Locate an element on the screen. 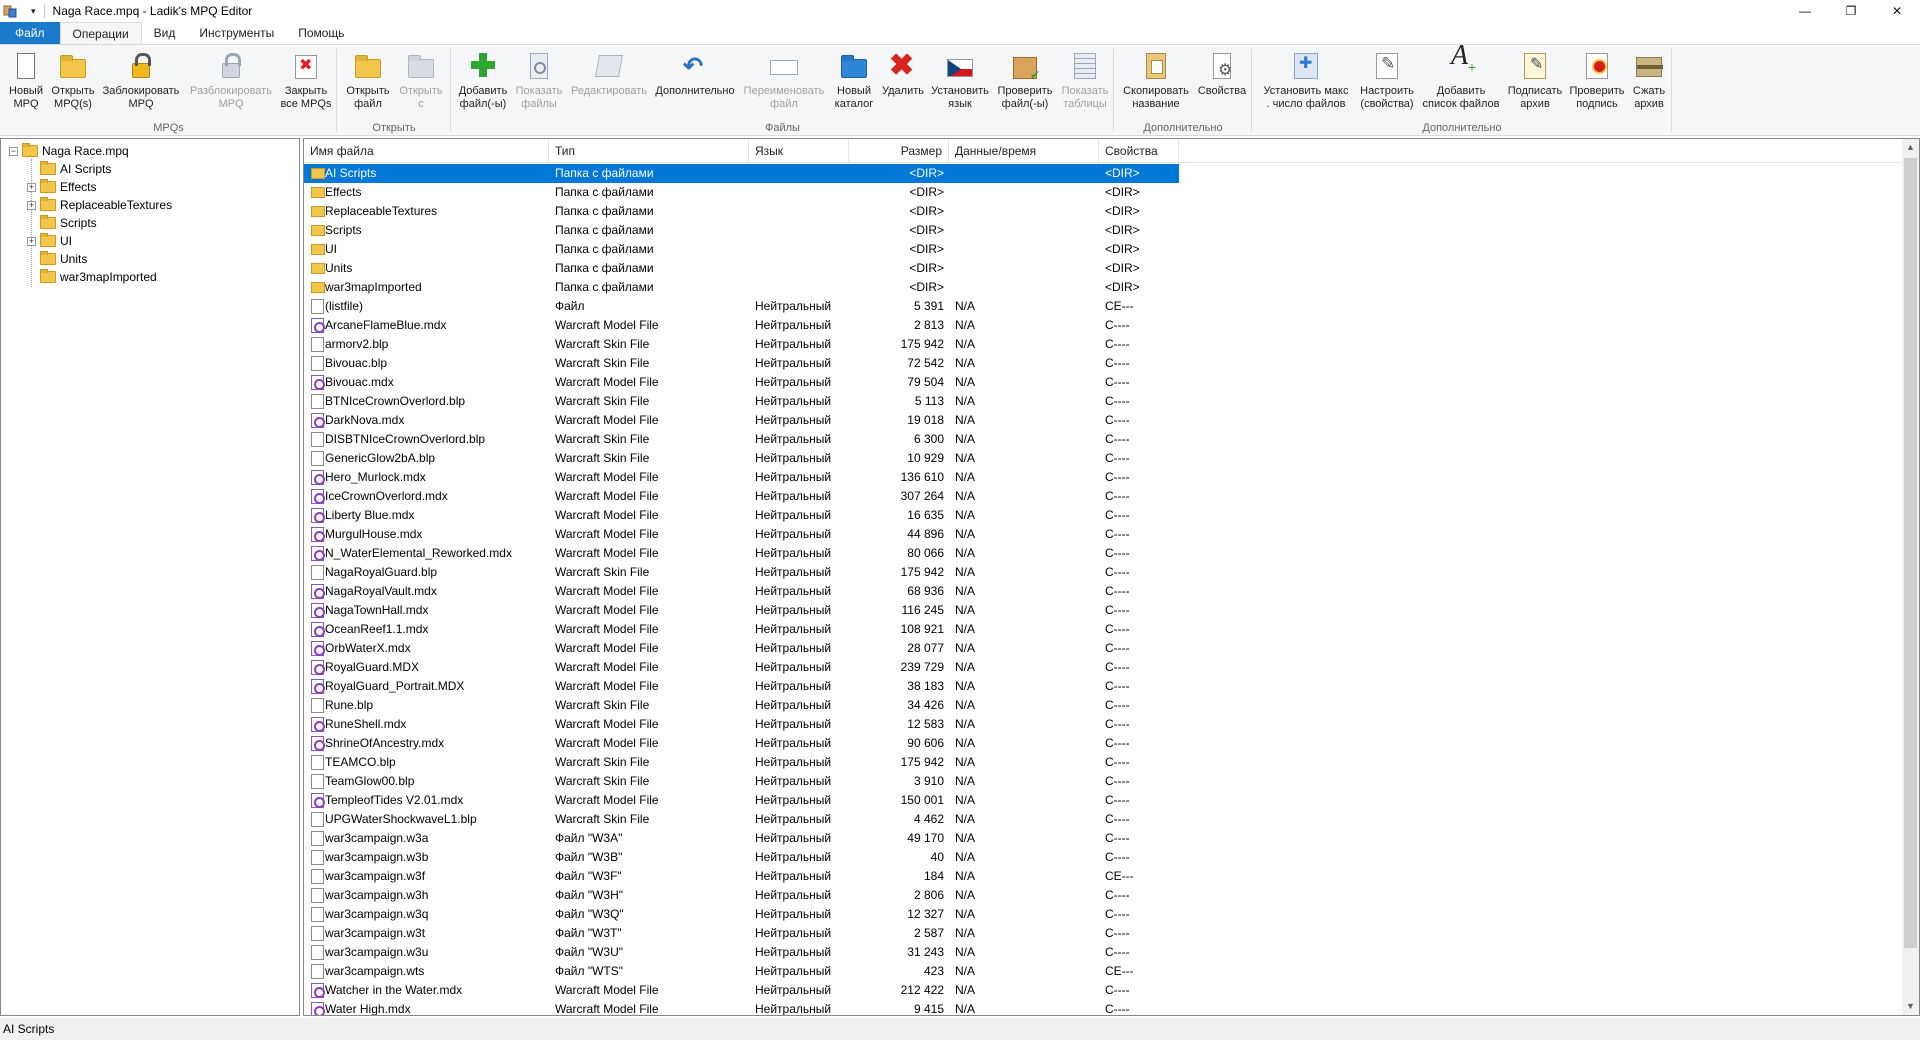  scroll-down-icon: ▼ is located at coordinates (1910, 1006).